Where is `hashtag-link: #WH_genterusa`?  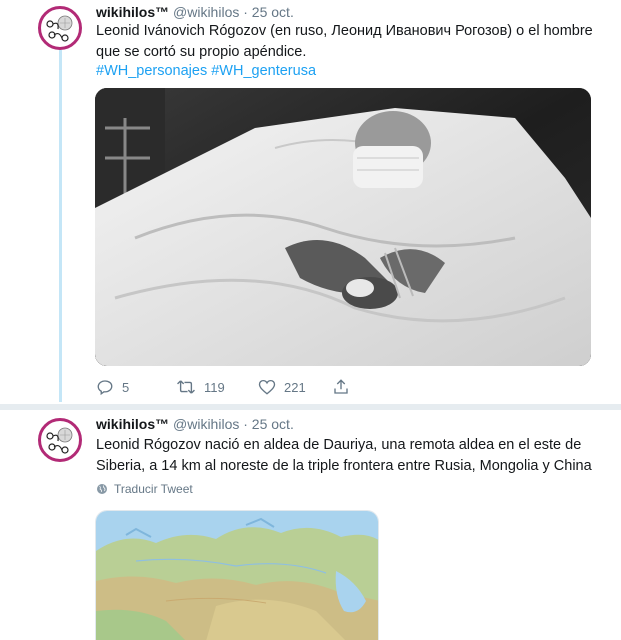 hashtag-link: #WH_genterusa is located at coordinates (263, 71).